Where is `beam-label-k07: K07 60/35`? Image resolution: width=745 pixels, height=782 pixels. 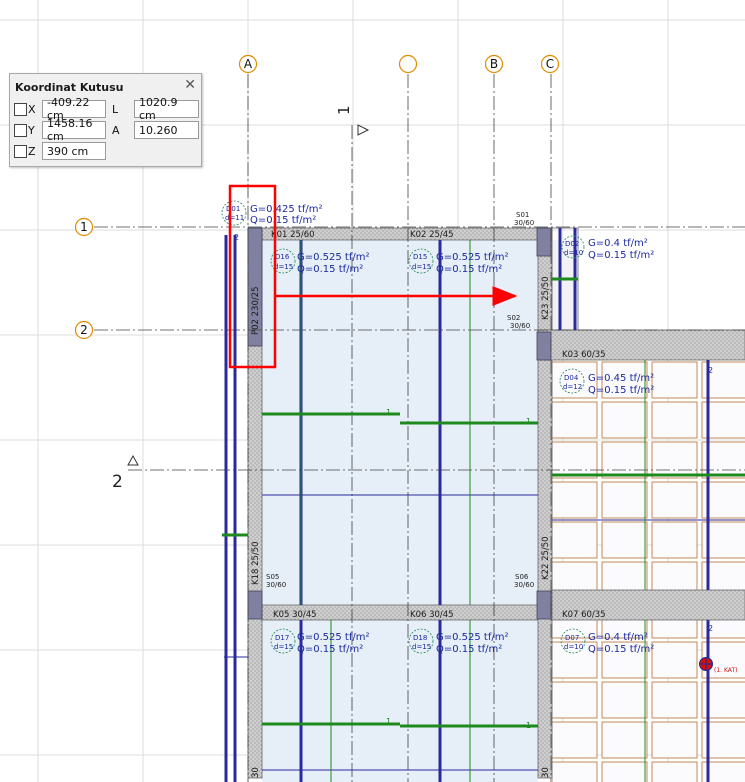
beam-label-k07: K07 60/35 is located at coordinates (584, 615).